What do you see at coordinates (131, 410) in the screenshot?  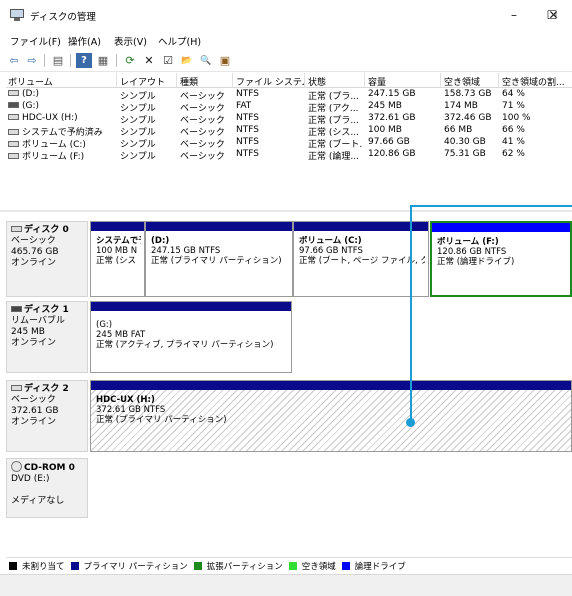 I see `partition-size: 372.61 GB NTFS` at bounding box center [131, 410].